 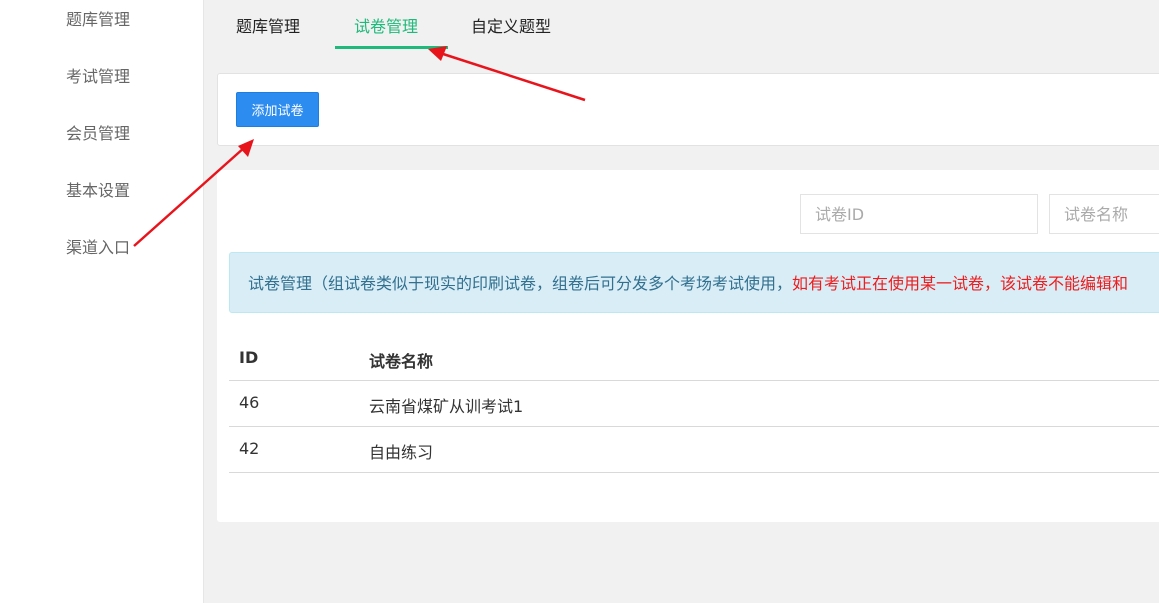 I want to click on row-1-name: 云南省煤矿从训考试1, so click(x=446, y=406).